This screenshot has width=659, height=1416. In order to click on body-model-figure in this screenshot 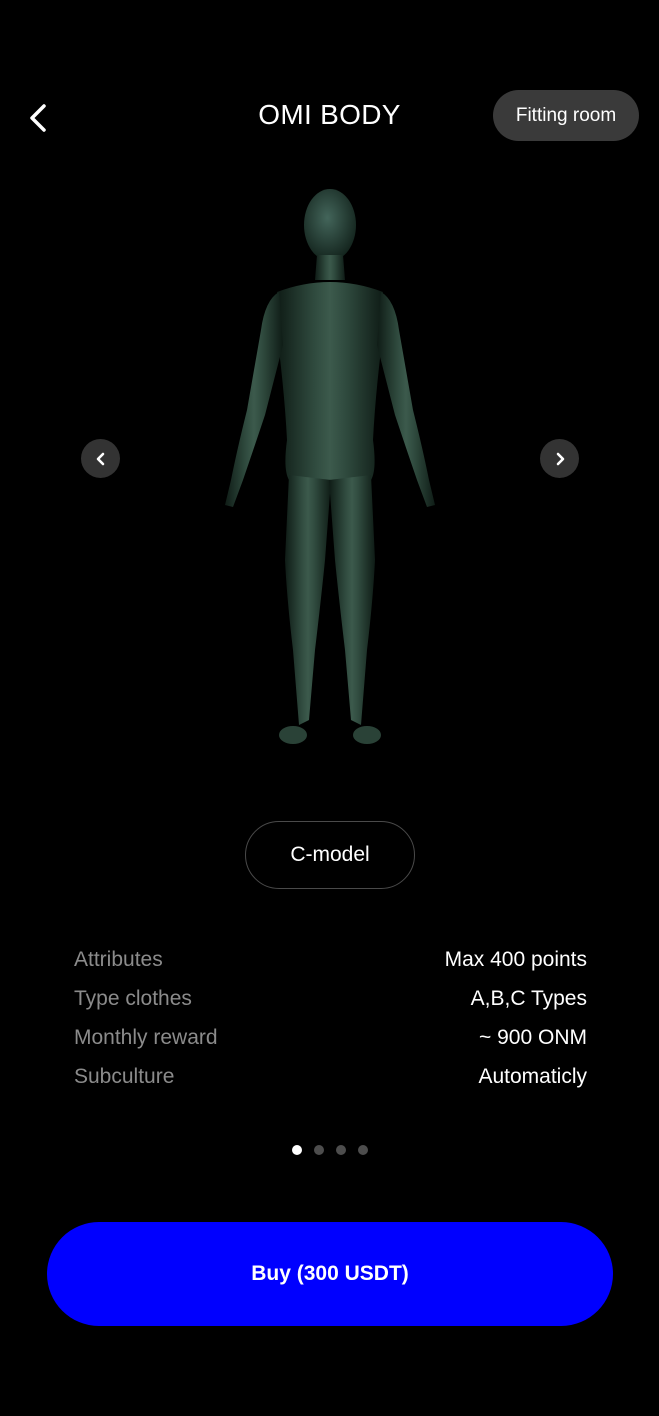, I will do `click(330, 466)`.